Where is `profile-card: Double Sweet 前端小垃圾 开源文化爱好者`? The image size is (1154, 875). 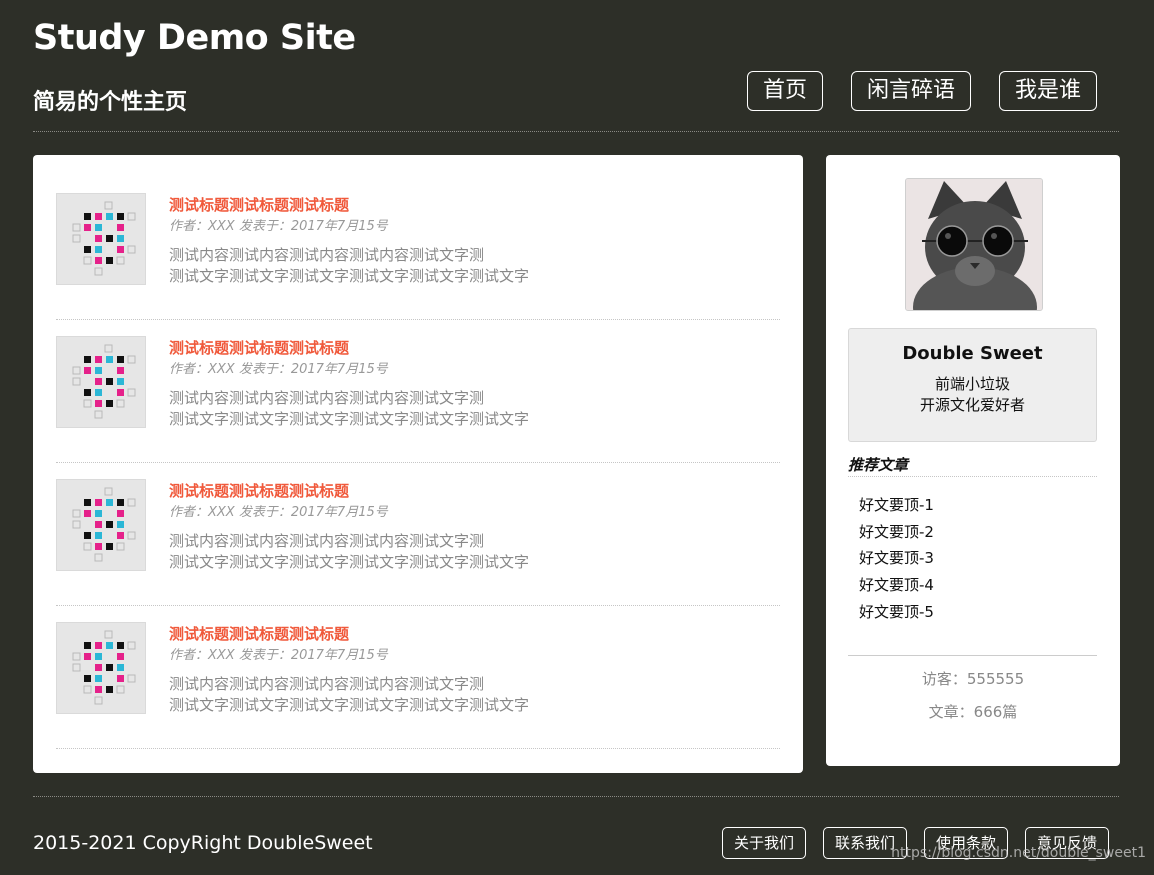 profile-card: Double Sweet 前端小垃圾 开源文化爱好者 is located at coordinates (972, 385).